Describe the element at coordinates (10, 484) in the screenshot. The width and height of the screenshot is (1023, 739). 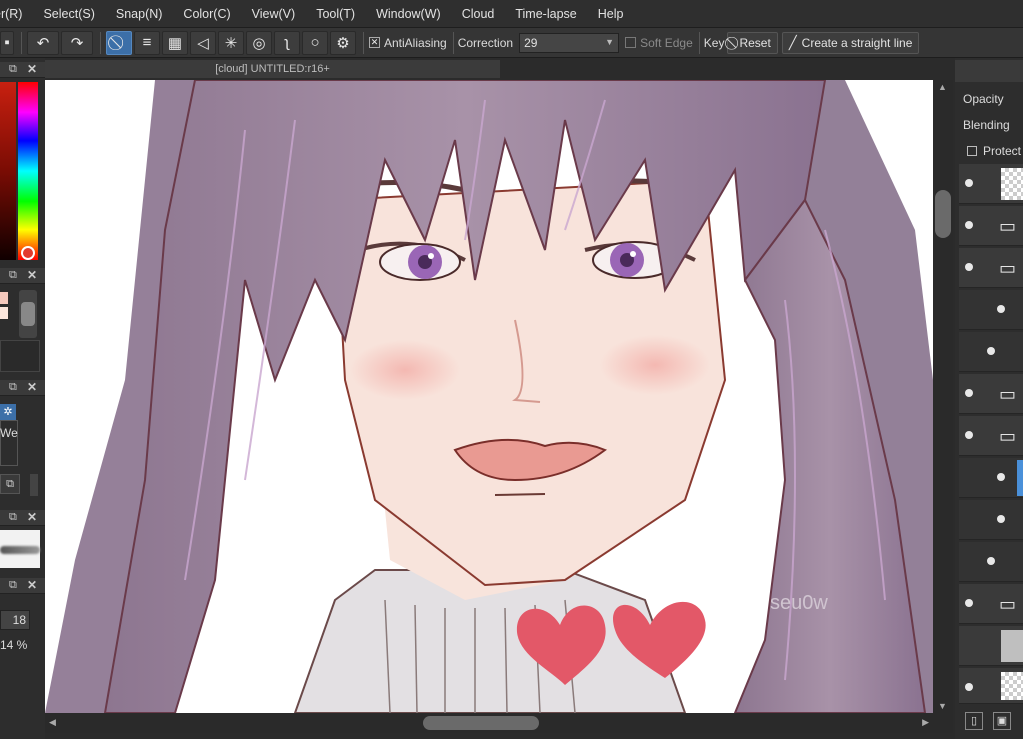
I see `copy-icon: ⧉` at that location.